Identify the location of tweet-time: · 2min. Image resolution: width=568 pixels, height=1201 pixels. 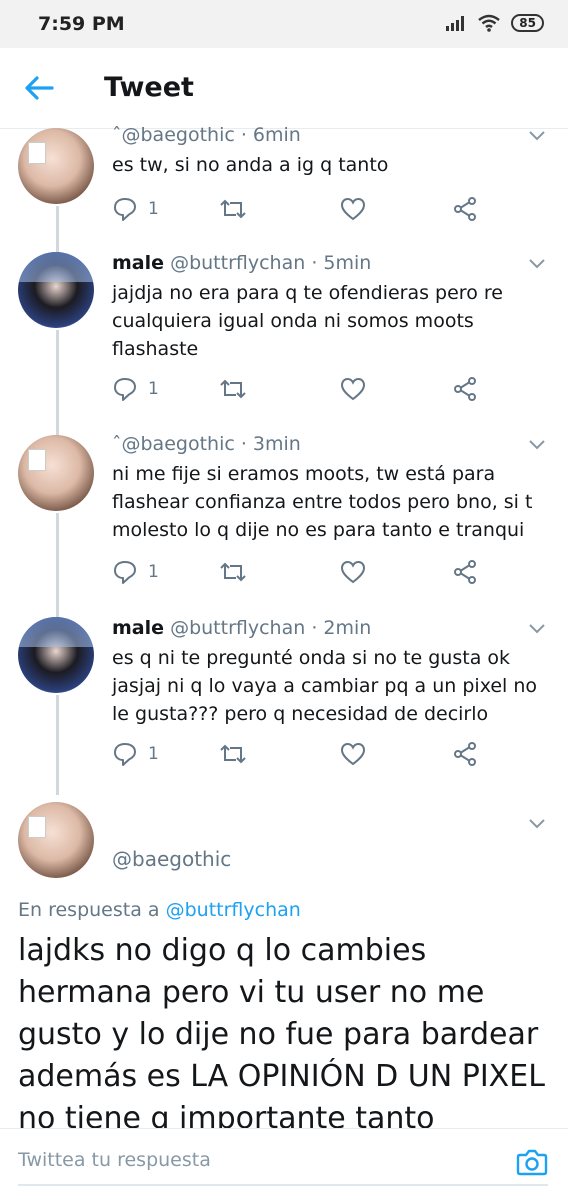
(341, 628).